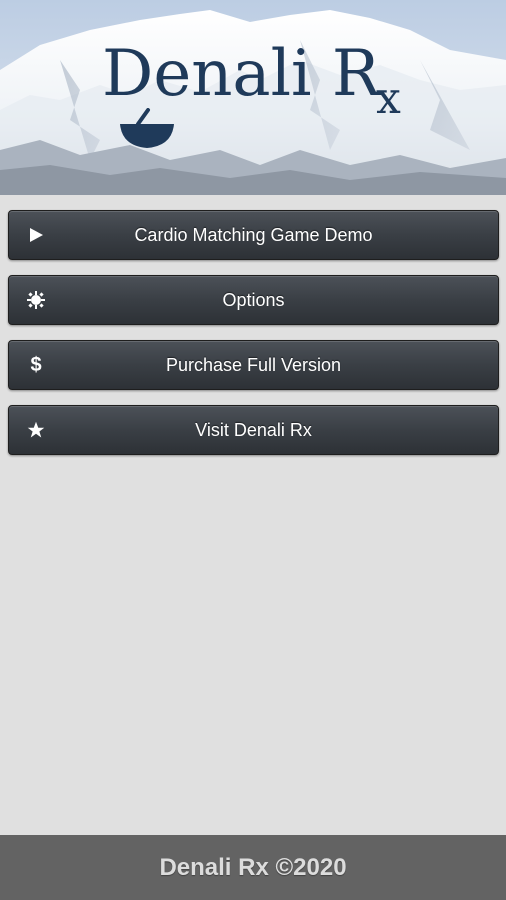 This screenshot has width=506, height=900. I want to click on logo-subscript: x, so click(388, 98).